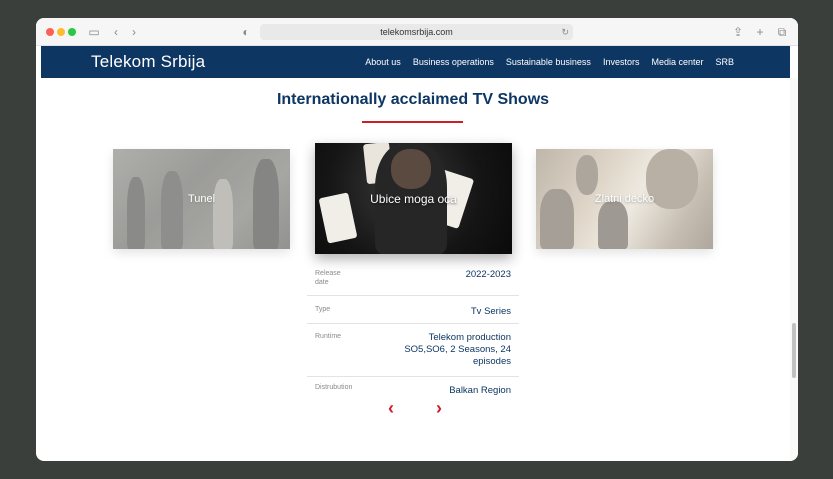 The image size is (833, 479). I want to click on address-bar-url: telekomsrbija.com, so click(416, 32).